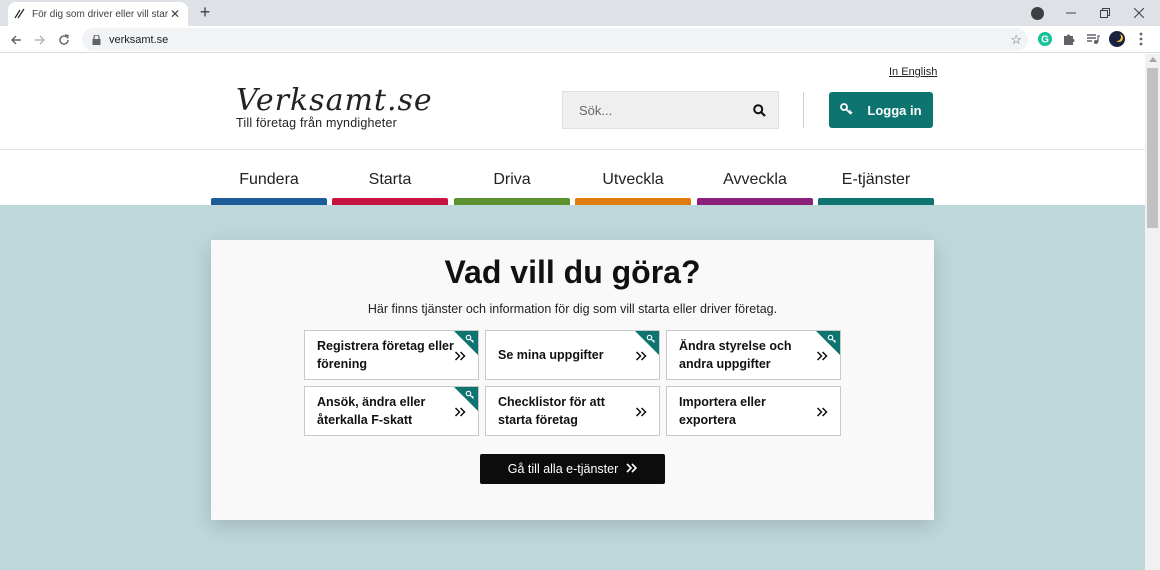  Describe the element at coordinates (633, 179) in the screenshot. I see `nav-item-label: Utveckla` at that location.